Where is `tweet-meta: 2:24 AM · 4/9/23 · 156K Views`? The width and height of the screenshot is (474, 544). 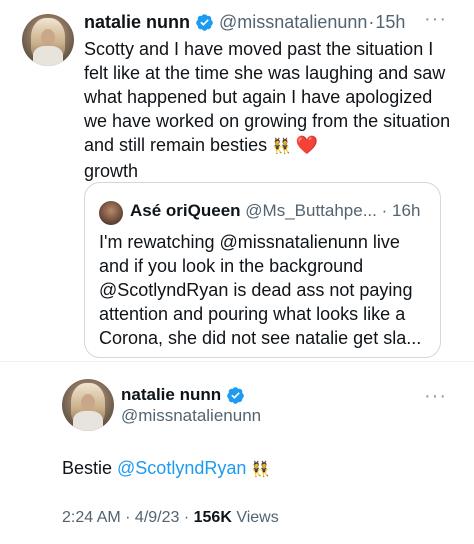 tweet-meta: 2:24 AM · 4/9/23 · 156K Views is located at coordinates (170, 518).